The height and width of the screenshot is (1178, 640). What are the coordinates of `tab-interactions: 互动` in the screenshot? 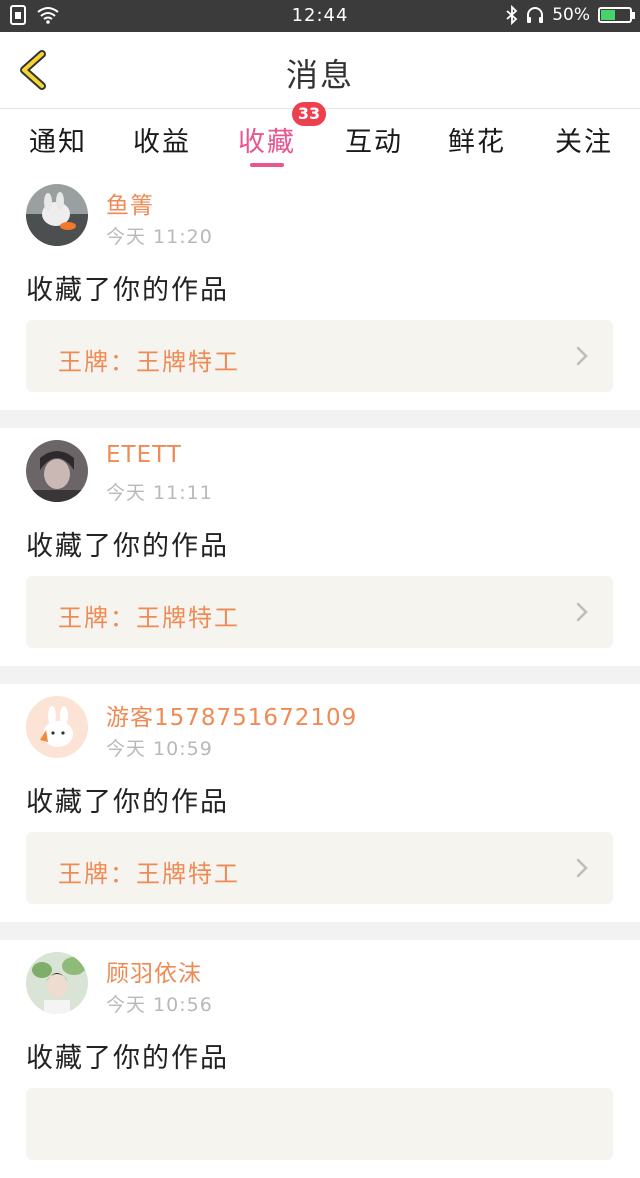 It's located at (374, 139).